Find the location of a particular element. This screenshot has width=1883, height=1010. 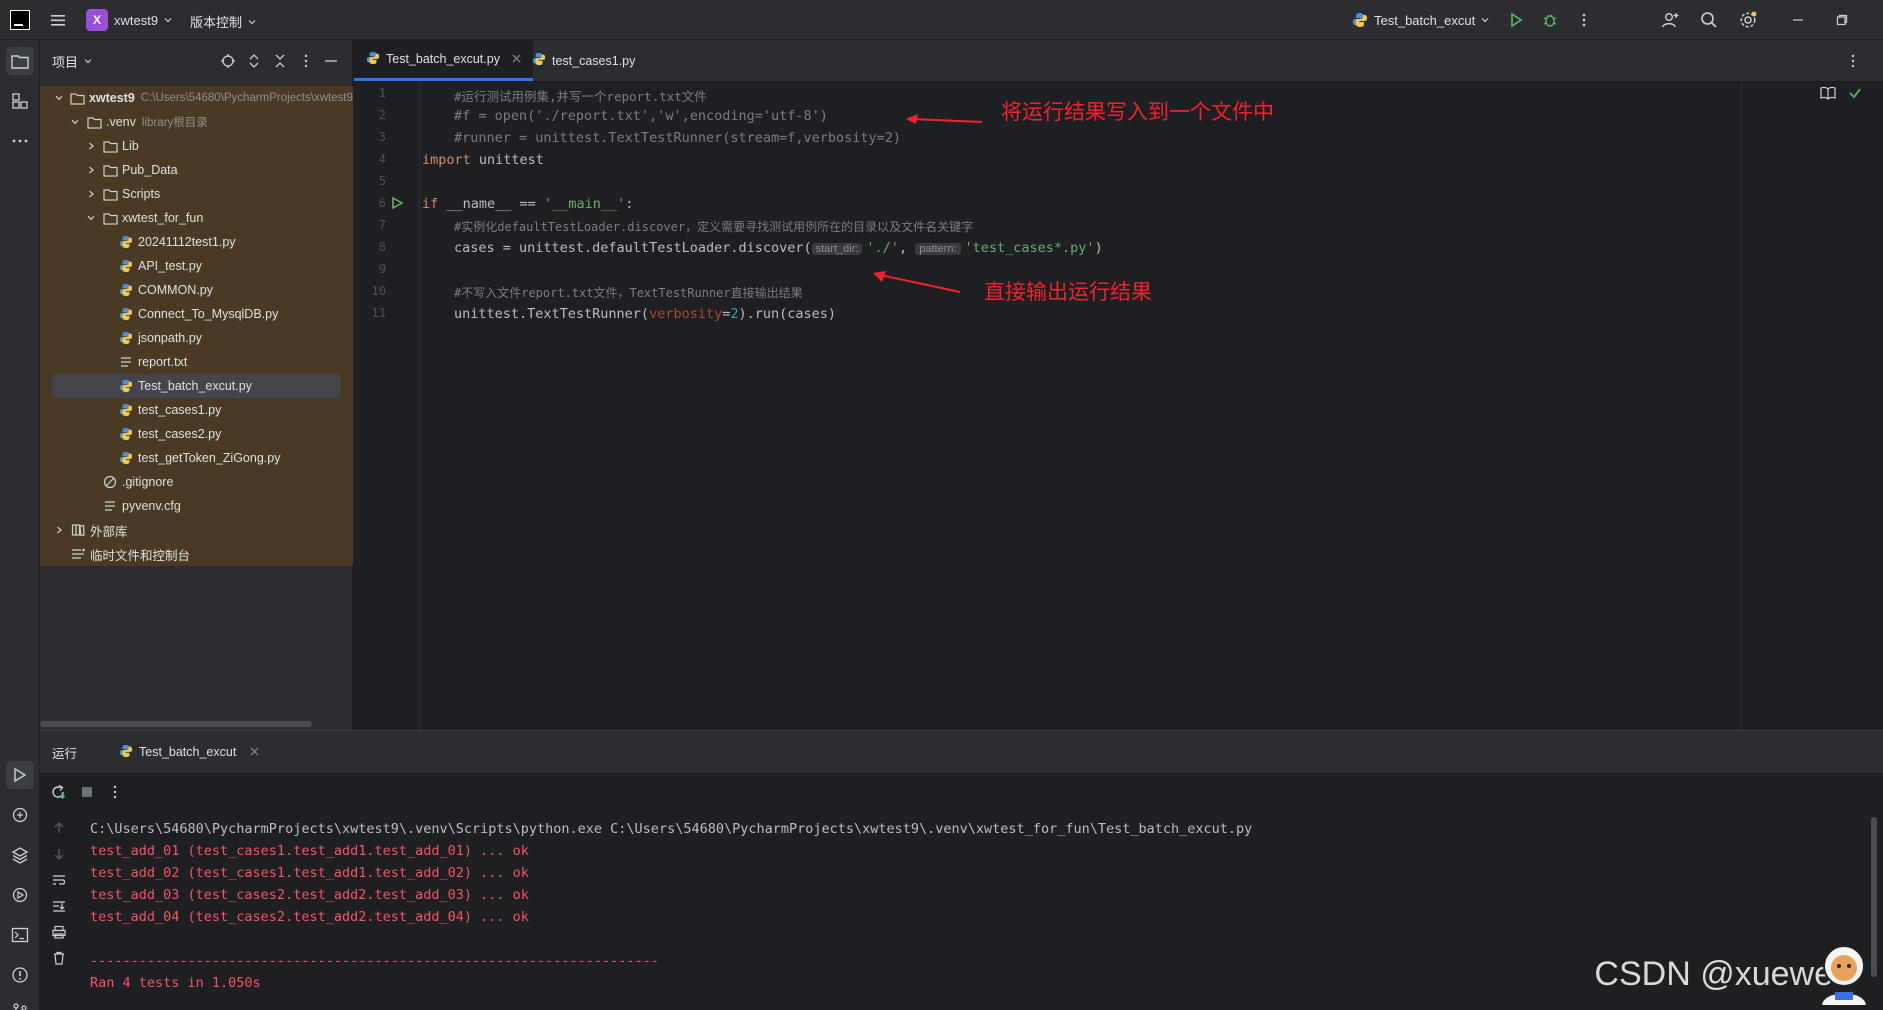

hide-pane-icon is located at coordinates (331, 62).